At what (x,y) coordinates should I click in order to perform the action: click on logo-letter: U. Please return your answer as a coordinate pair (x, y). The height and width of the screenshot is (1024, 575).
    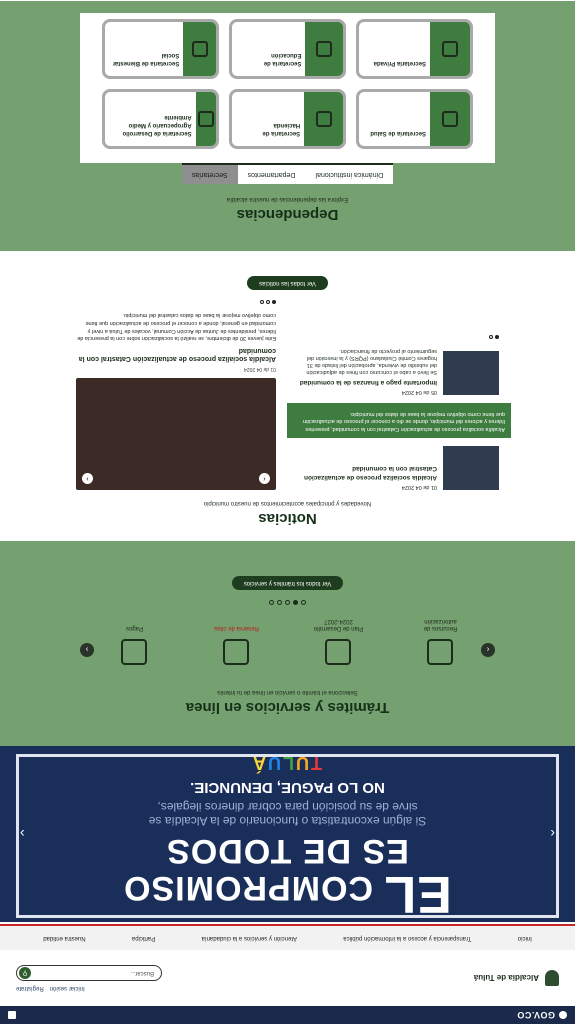
    Looking at the image, I should click on (302, 762).